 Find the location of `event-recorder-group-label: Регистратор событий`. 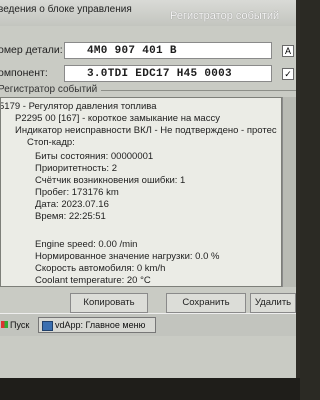

event-recorder-group-label: Регистратор событий is located at coordinates (51, 89).